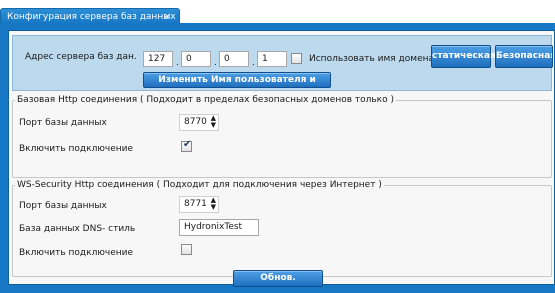 The width and height of the screenshot is (555, 293). Describe the element at coordinates (272, 59) in the screenshot. I see `ip-octet-4: 1` at that location.